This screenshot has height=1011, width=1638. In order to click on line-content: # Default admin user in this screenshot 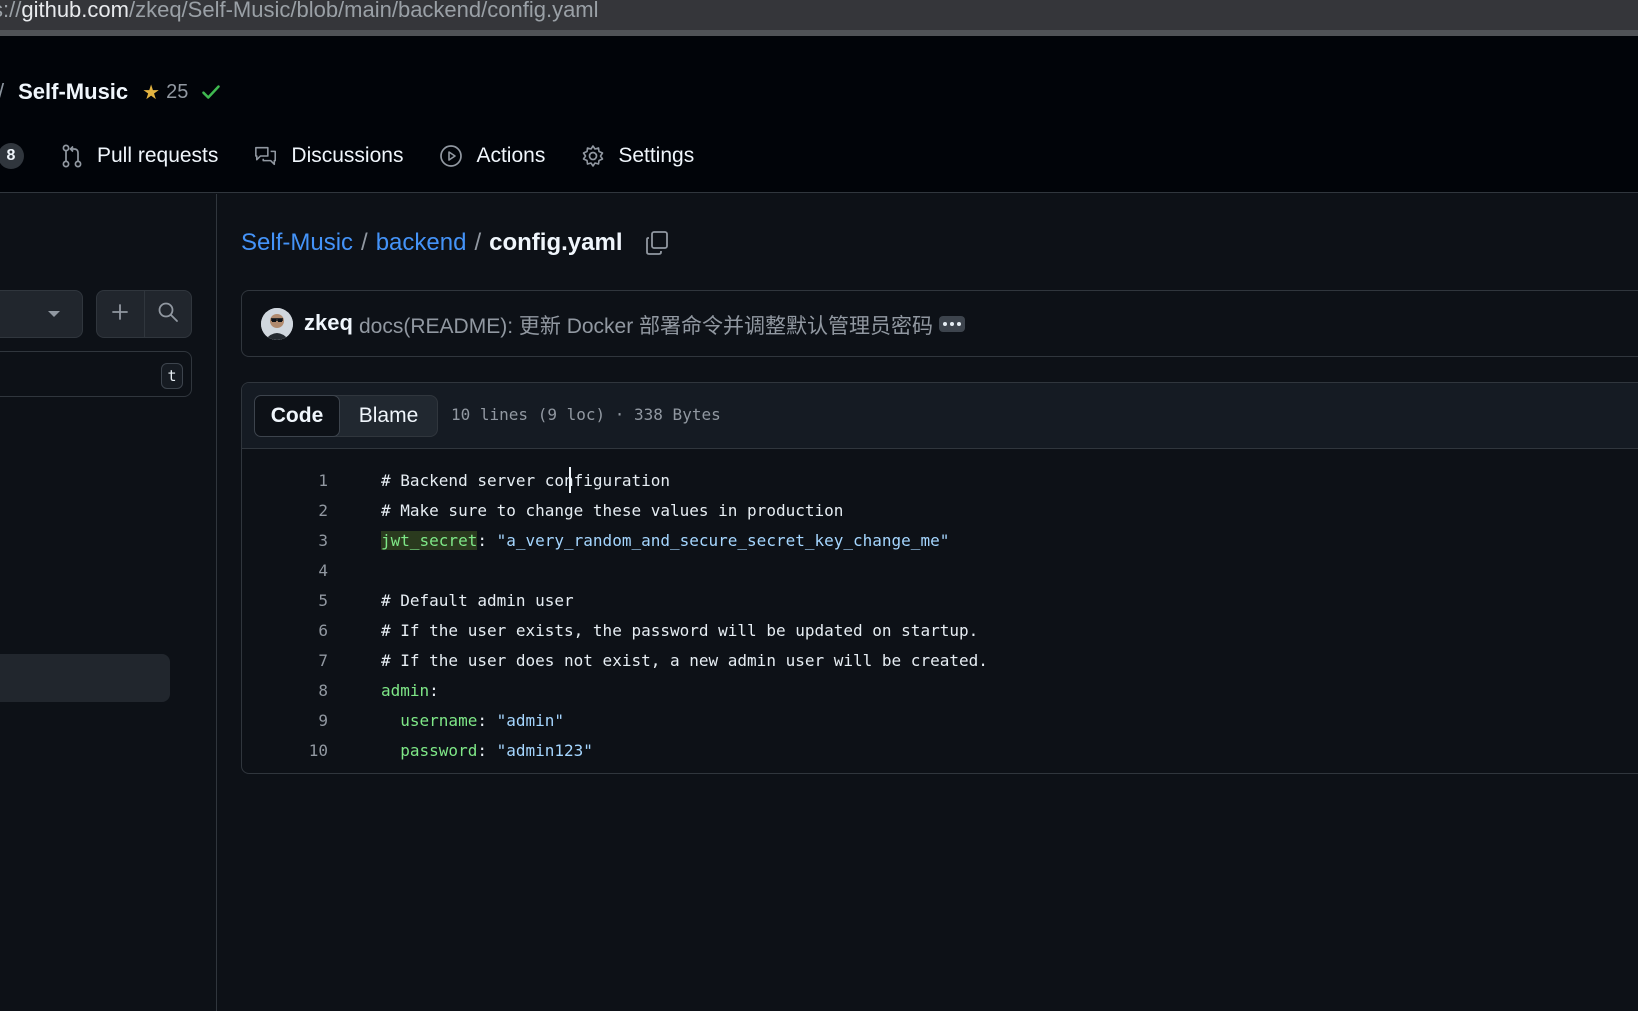, I will do `click(477, 600)`.